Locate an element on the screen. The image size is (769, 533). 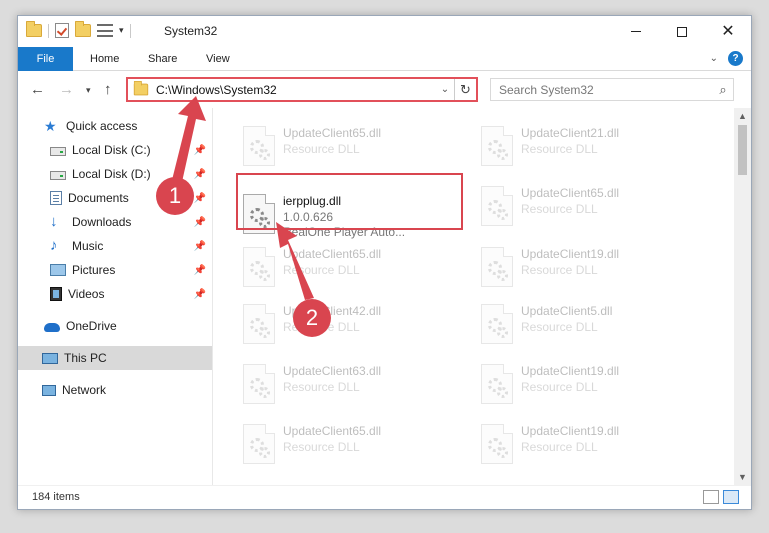
scroll-up-arrow-icon: ▲ is located at coordinates (742, 116).